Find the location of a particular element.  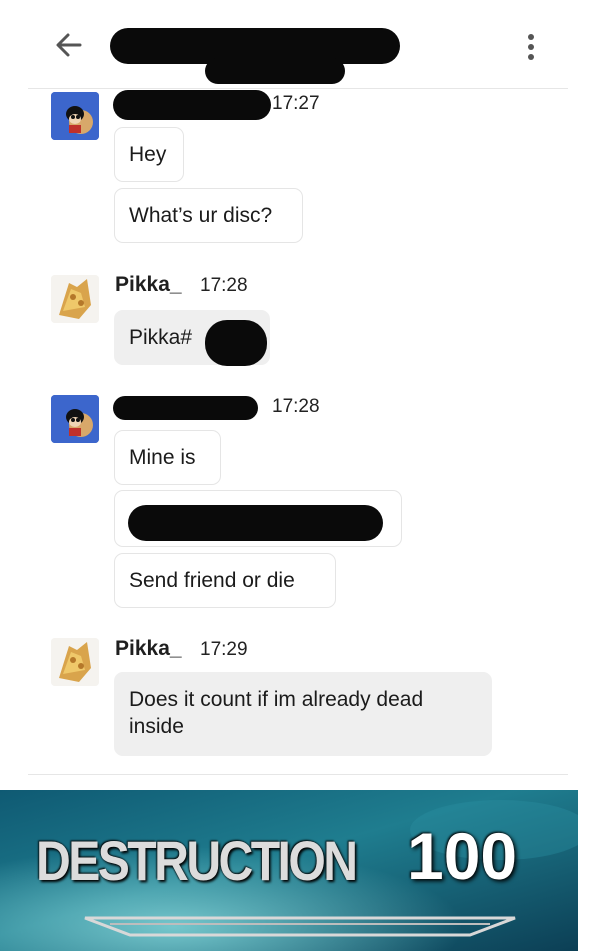

message-bubble: What’s ur disc? is located at coordinates (208, 215).